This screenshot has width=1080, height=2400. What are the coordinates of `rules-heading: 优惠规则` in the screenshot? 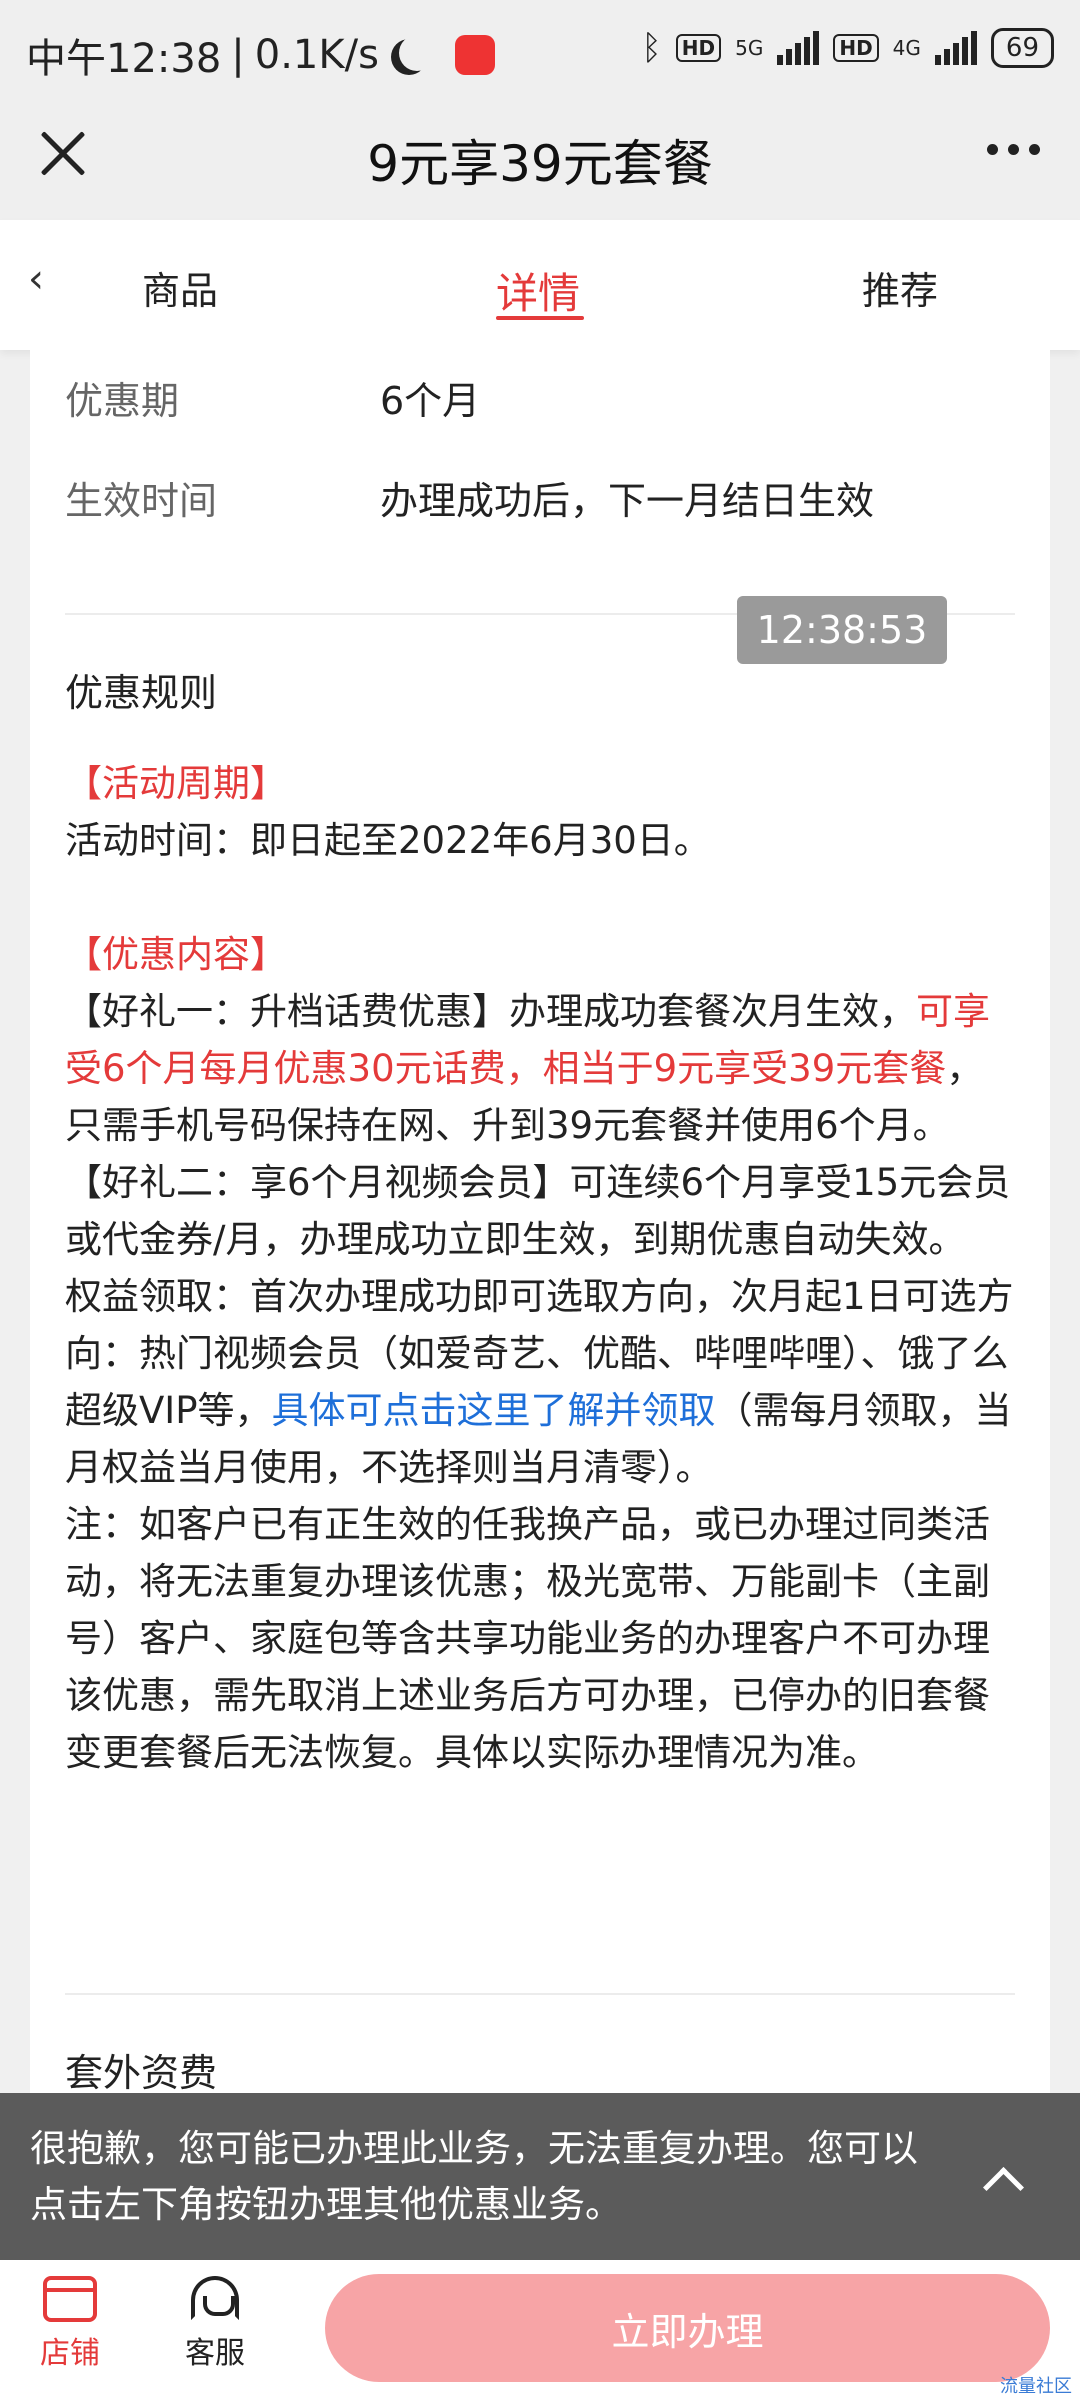 It's located at (141, 693).